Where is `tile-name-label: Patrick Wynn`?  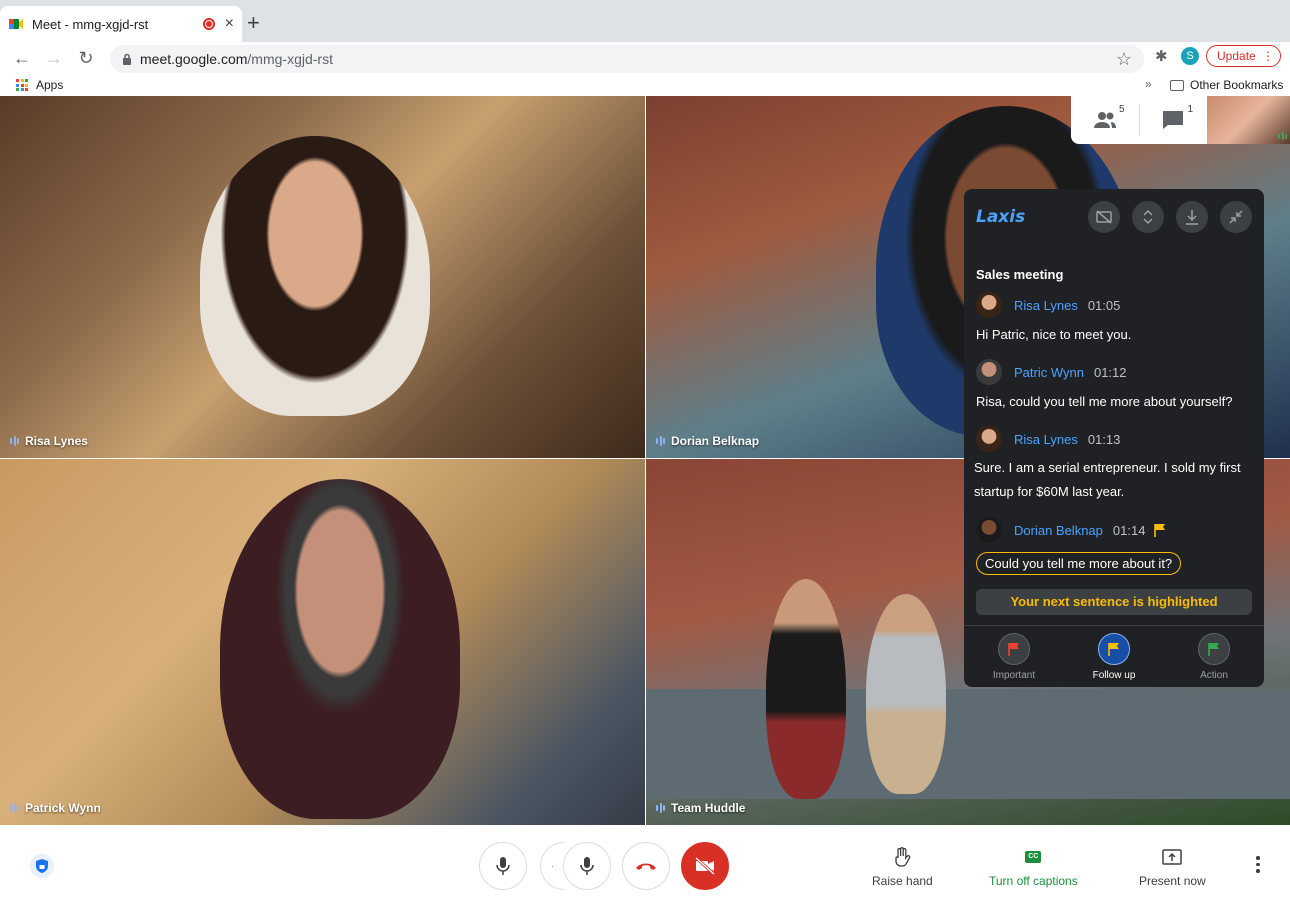 tile-name-label: Patrick Wynn is located at coordinates (63, 808).